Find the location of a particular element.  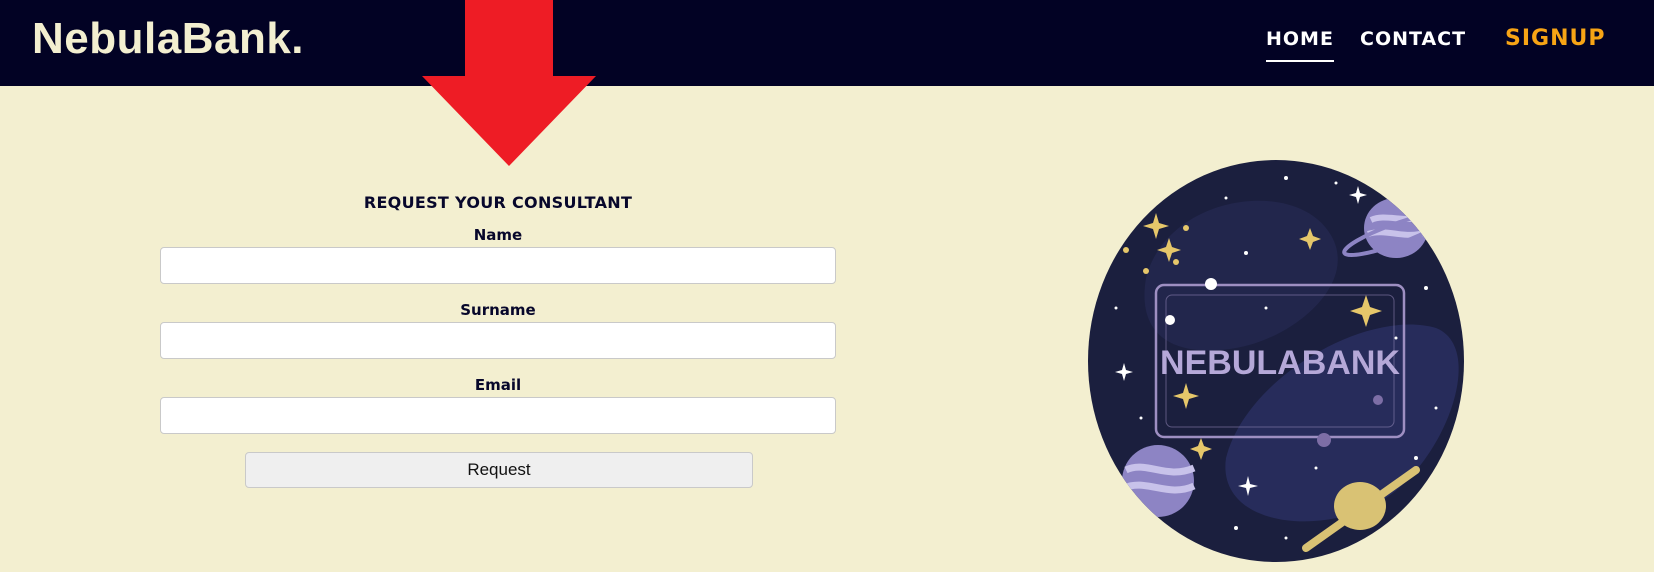

name-input is located at coordinates (498, 265).